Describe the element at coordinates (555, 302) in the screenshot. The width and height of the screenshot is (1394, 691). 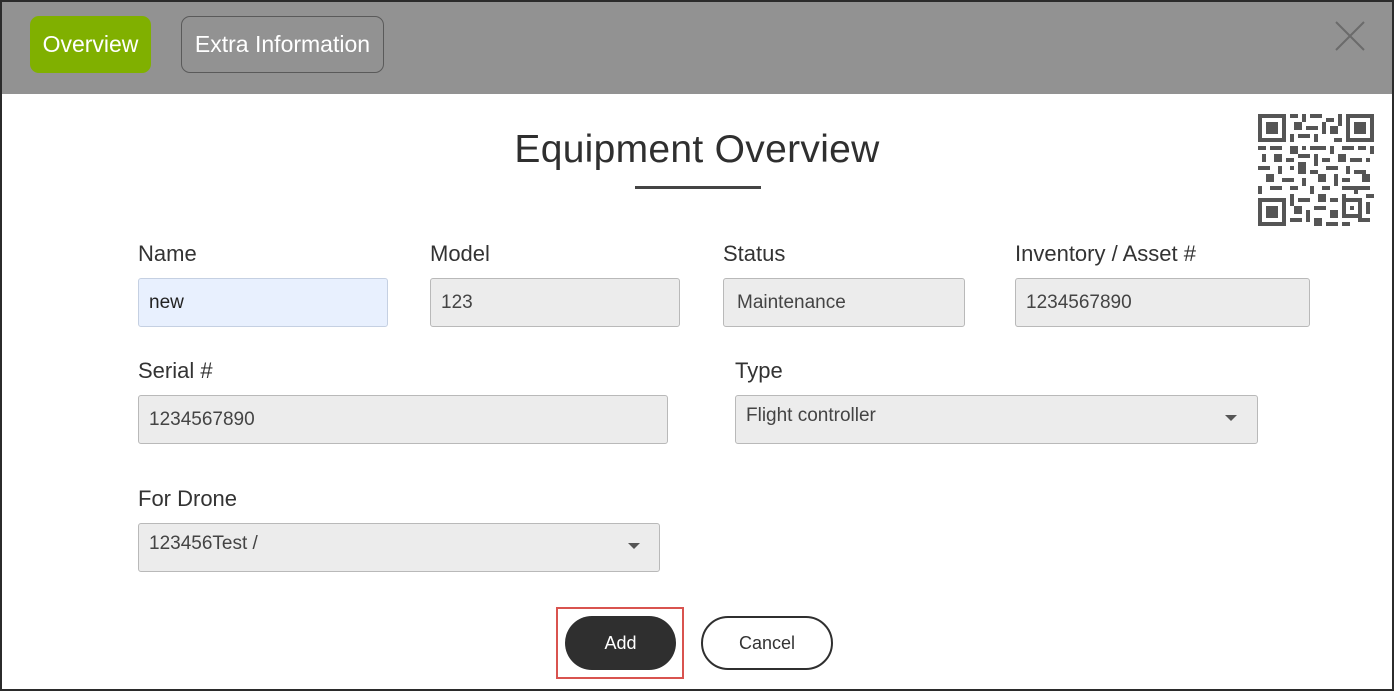
I see `model-input: 123` at that location.